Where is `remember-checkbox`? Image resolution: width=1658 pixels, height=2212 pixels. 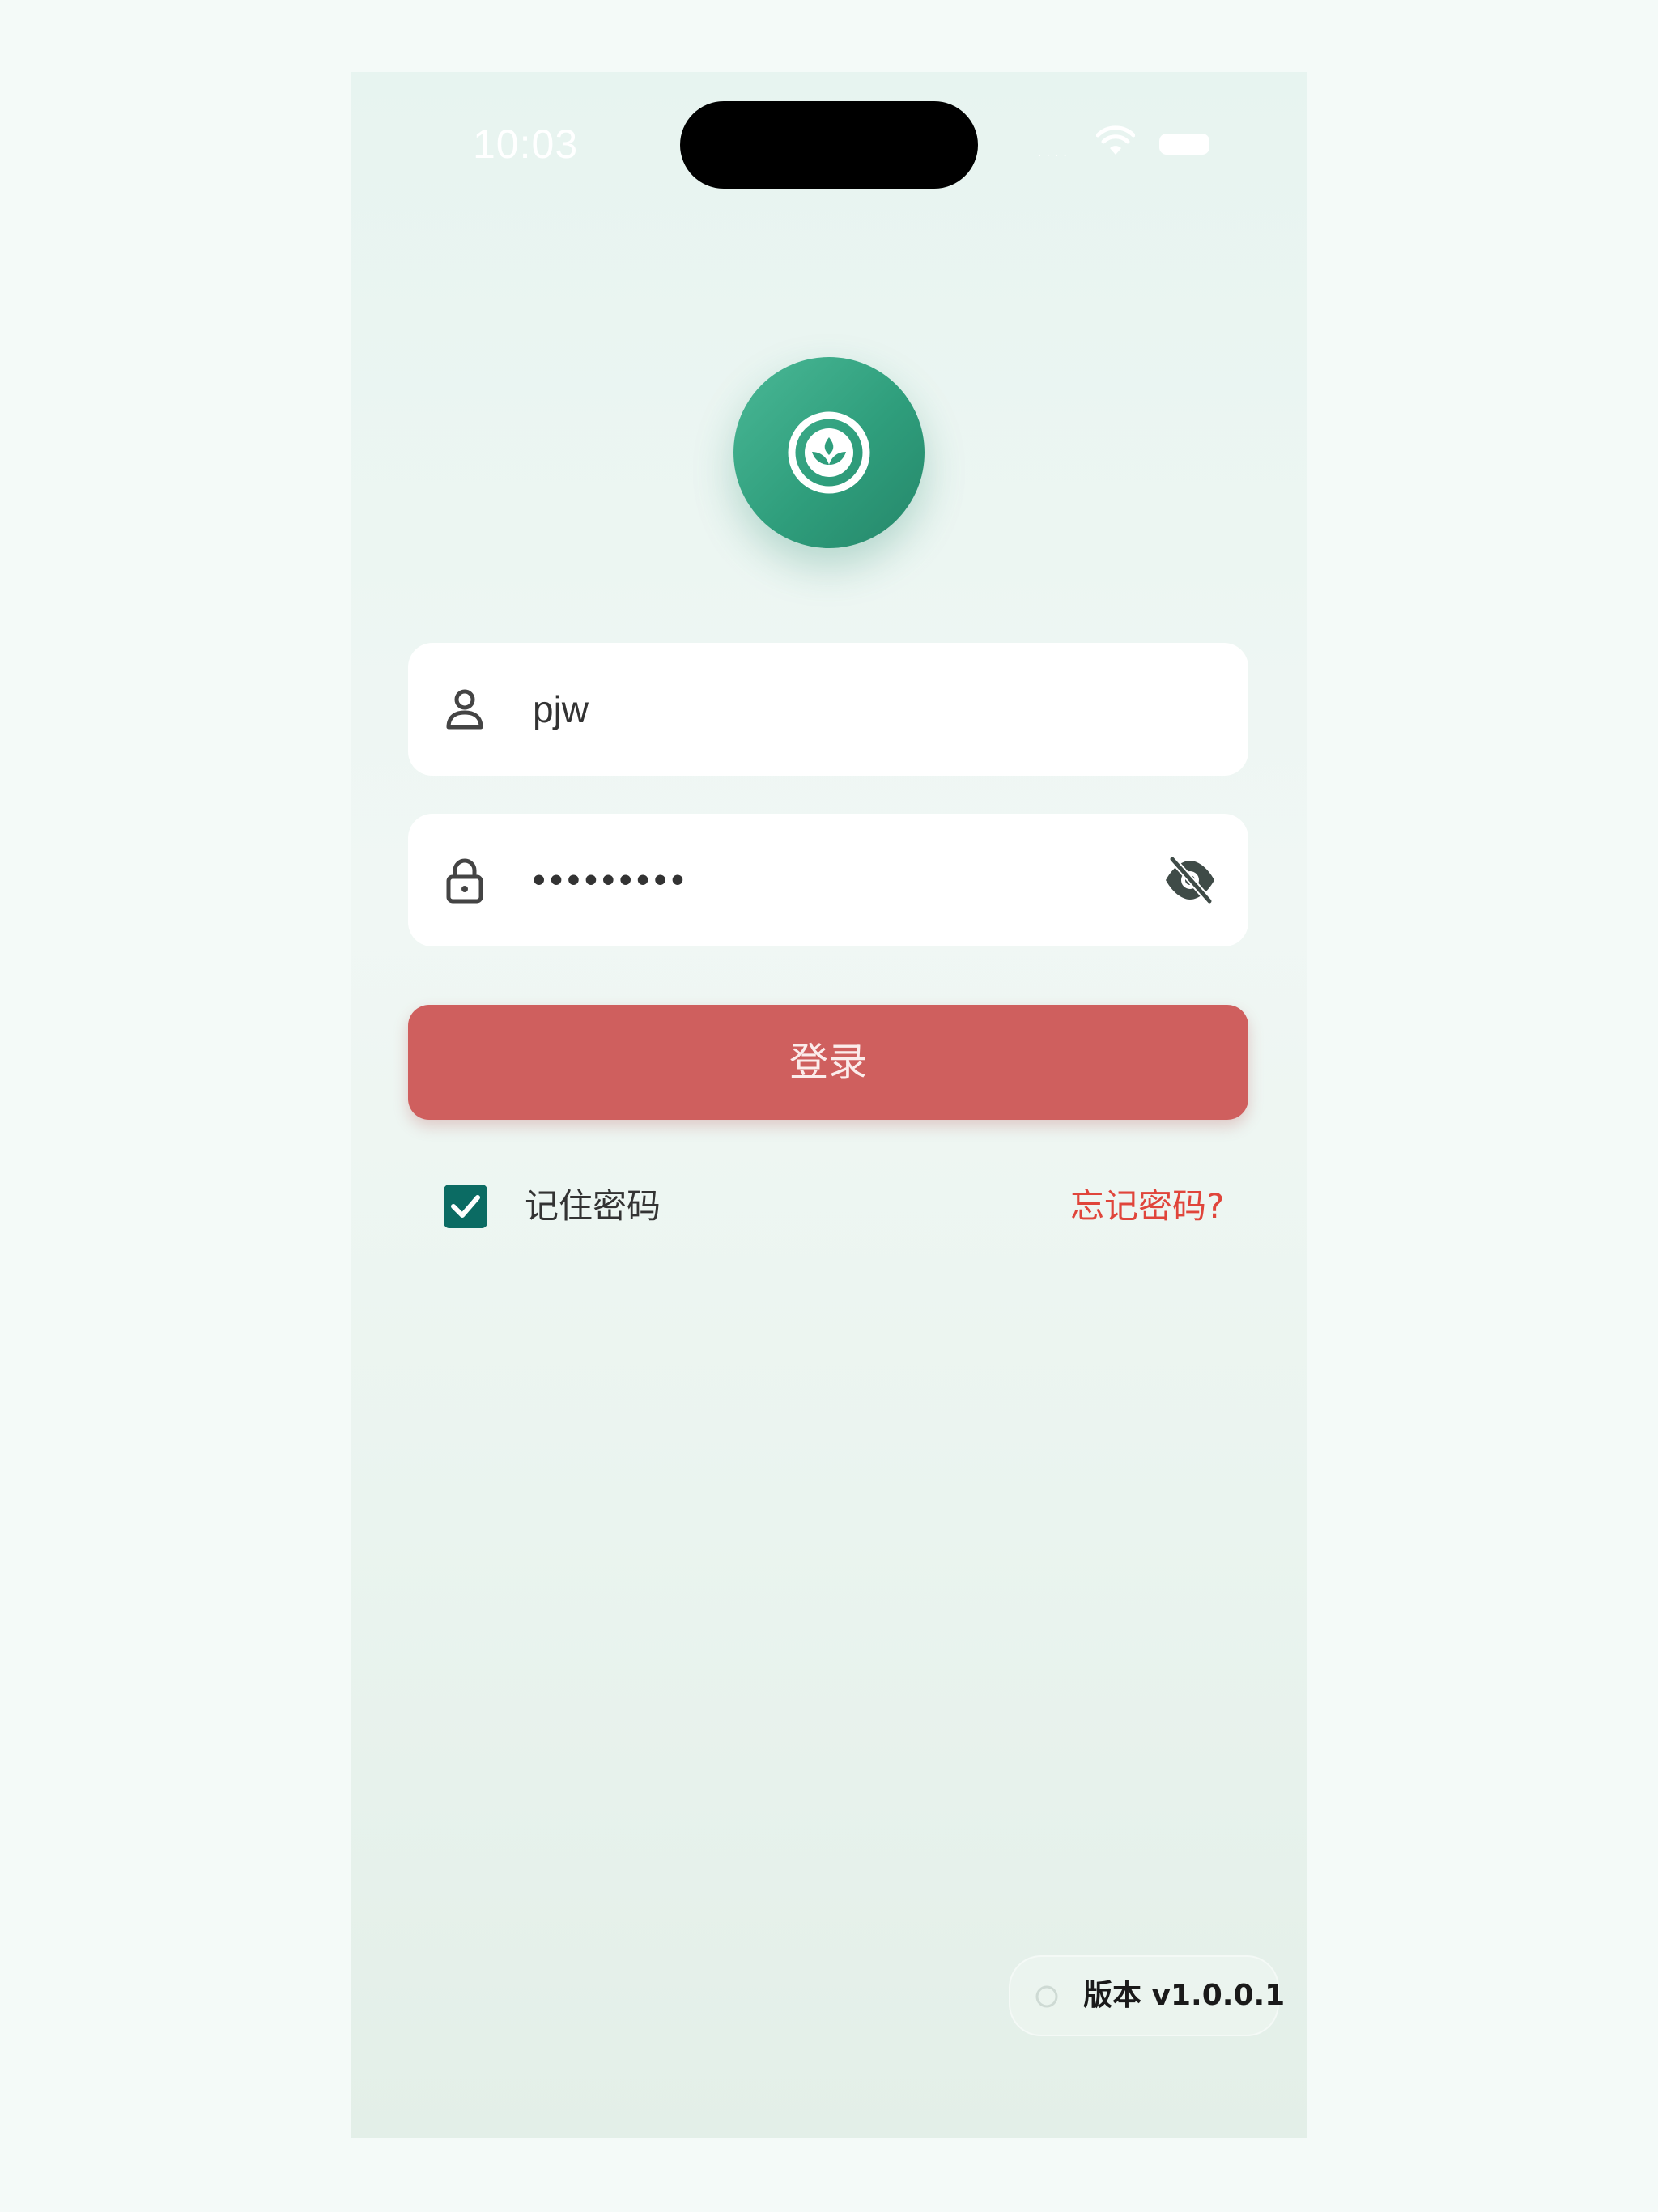
remember-checkbox is located at coordinates (465, 1206).